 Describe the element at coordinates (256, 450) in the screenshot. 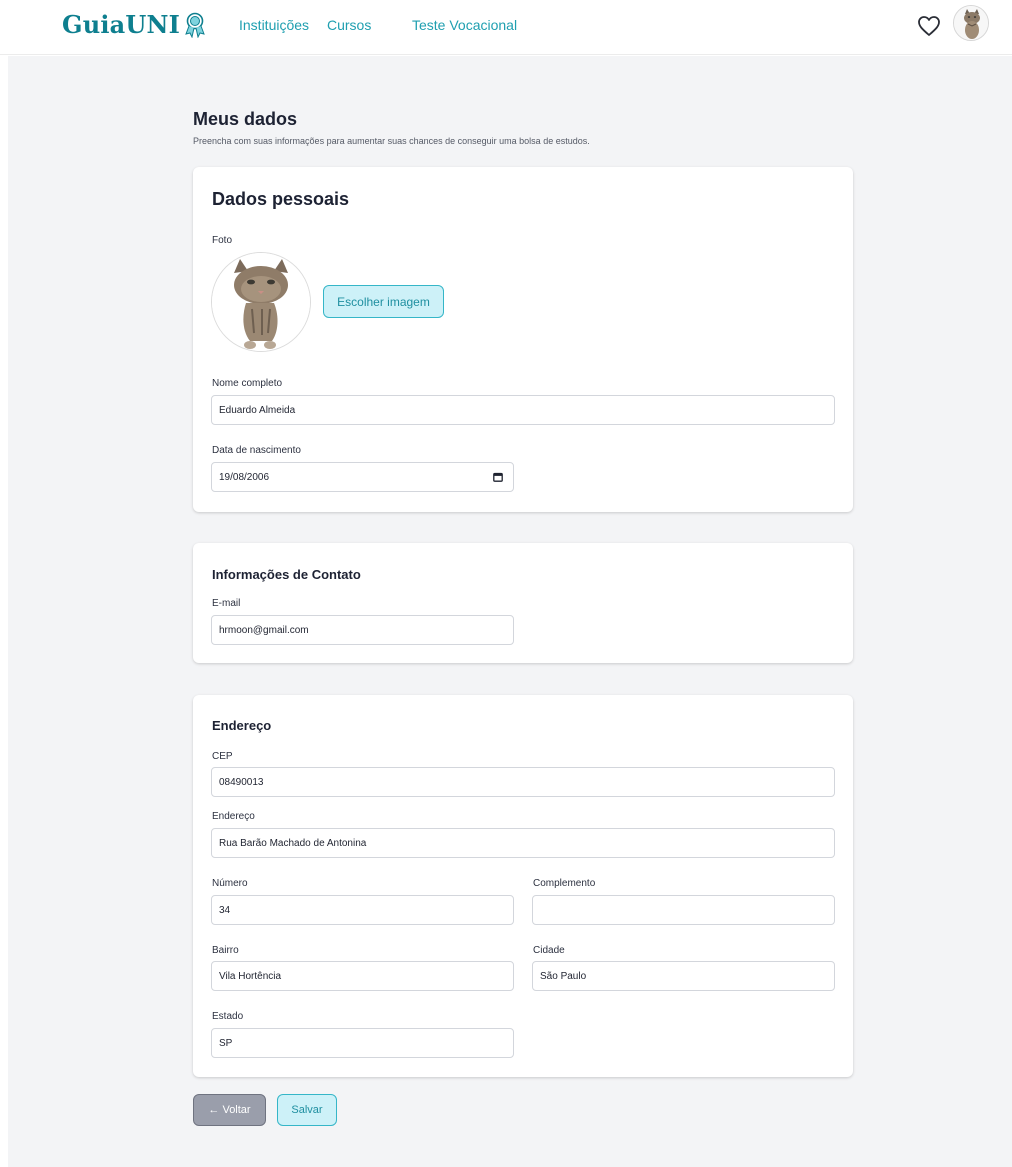

I see `birth-date-label: Data de nascimento` at that location.